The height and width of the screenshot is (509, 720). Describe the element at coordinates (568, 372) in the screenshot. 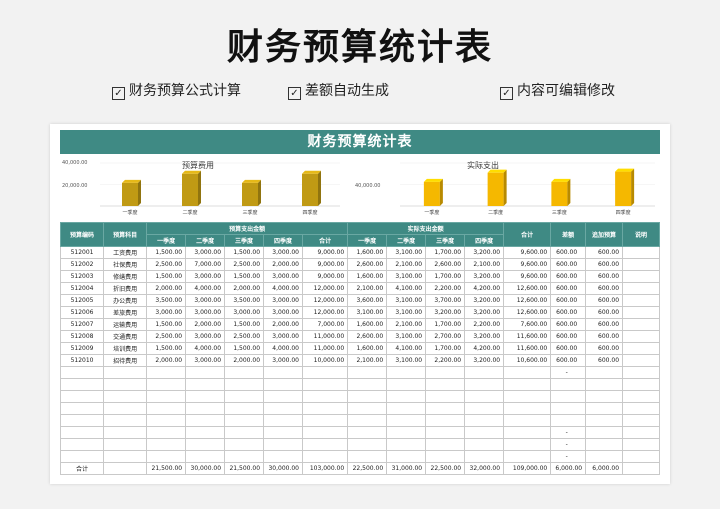

I see `table-cell: -` at that location.